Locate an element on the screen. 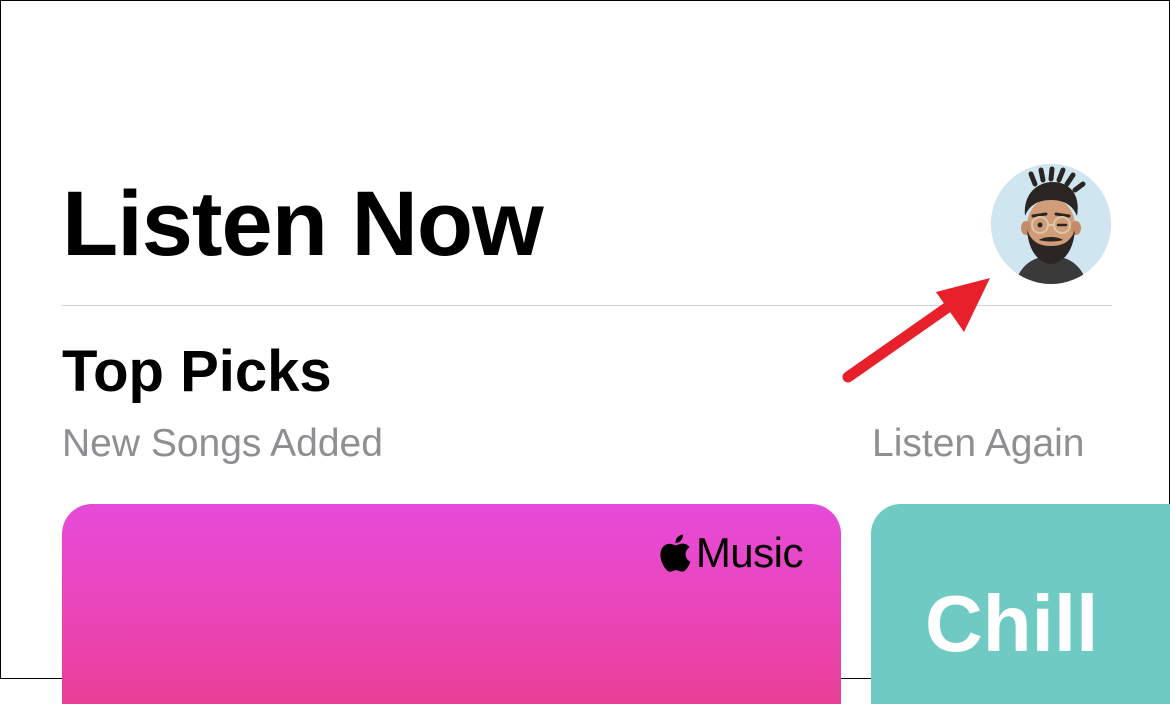 The width and height of the screenshot is (1170, 704). apple-music-brand: Music is located at coordinates (731, 552).